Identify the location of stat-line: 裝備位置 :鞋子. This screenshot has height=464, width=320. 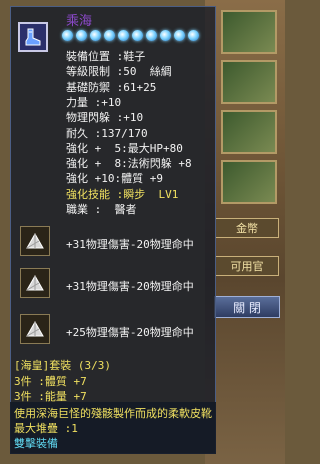
(106, 56).